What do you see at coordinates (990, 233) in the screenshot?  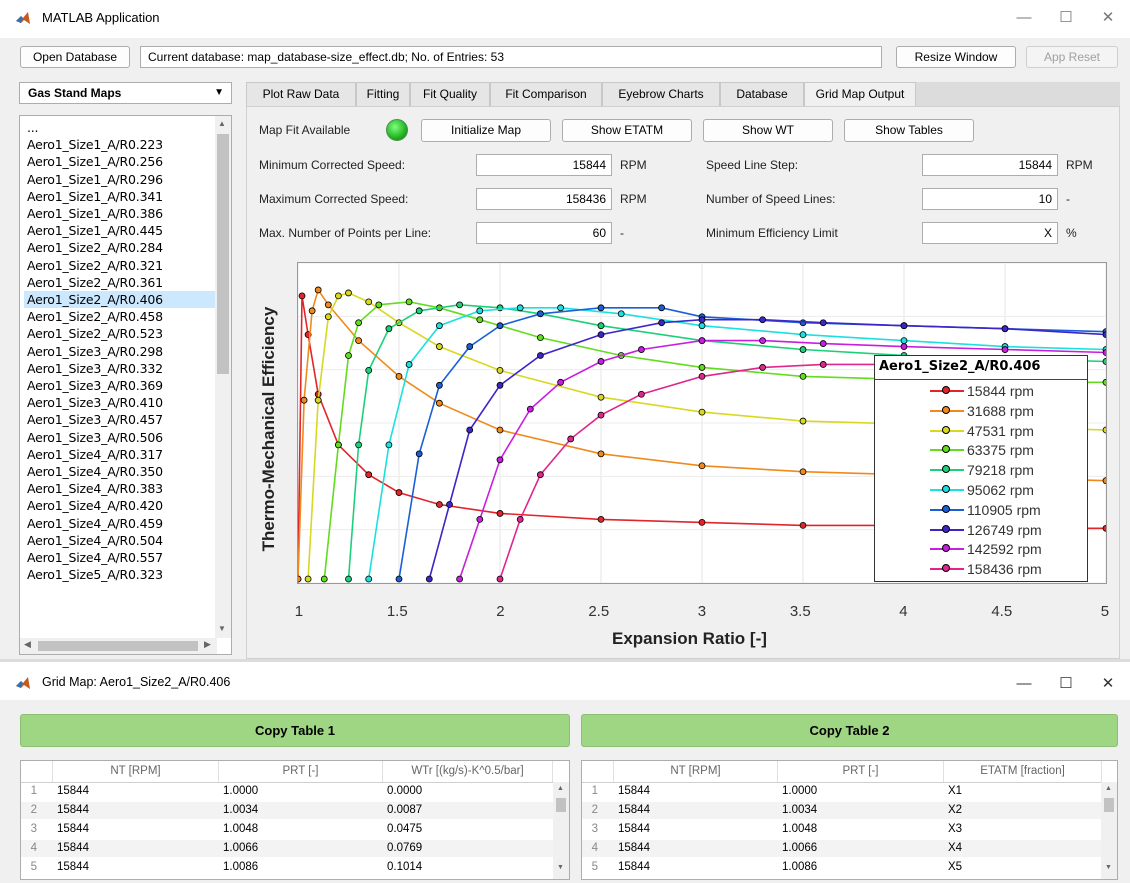 I see `min-eff-input: X` at bounding box center [990, 233].